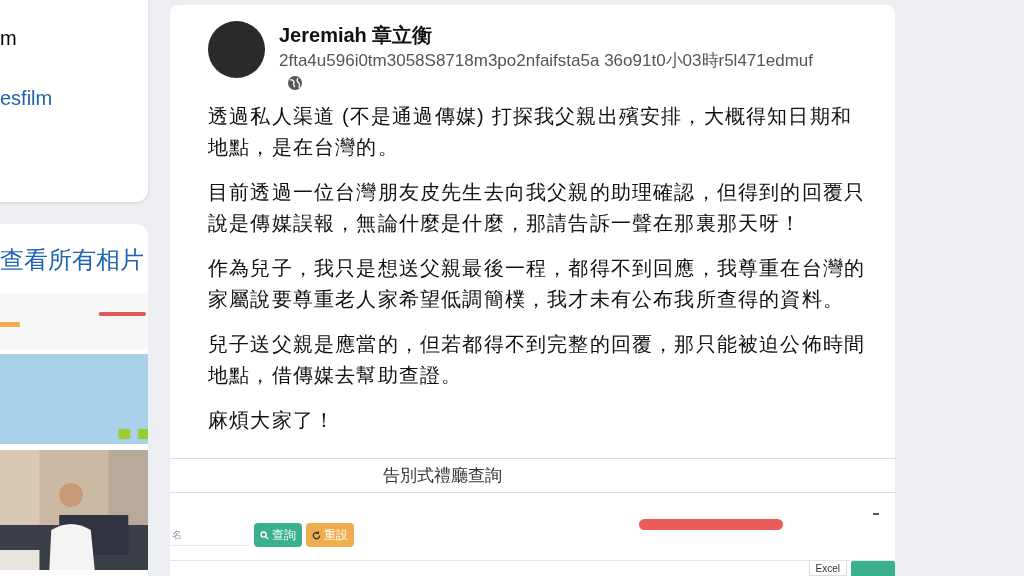  I want to click on author-name: Jeremiah 章立衡, so click(546, 35).